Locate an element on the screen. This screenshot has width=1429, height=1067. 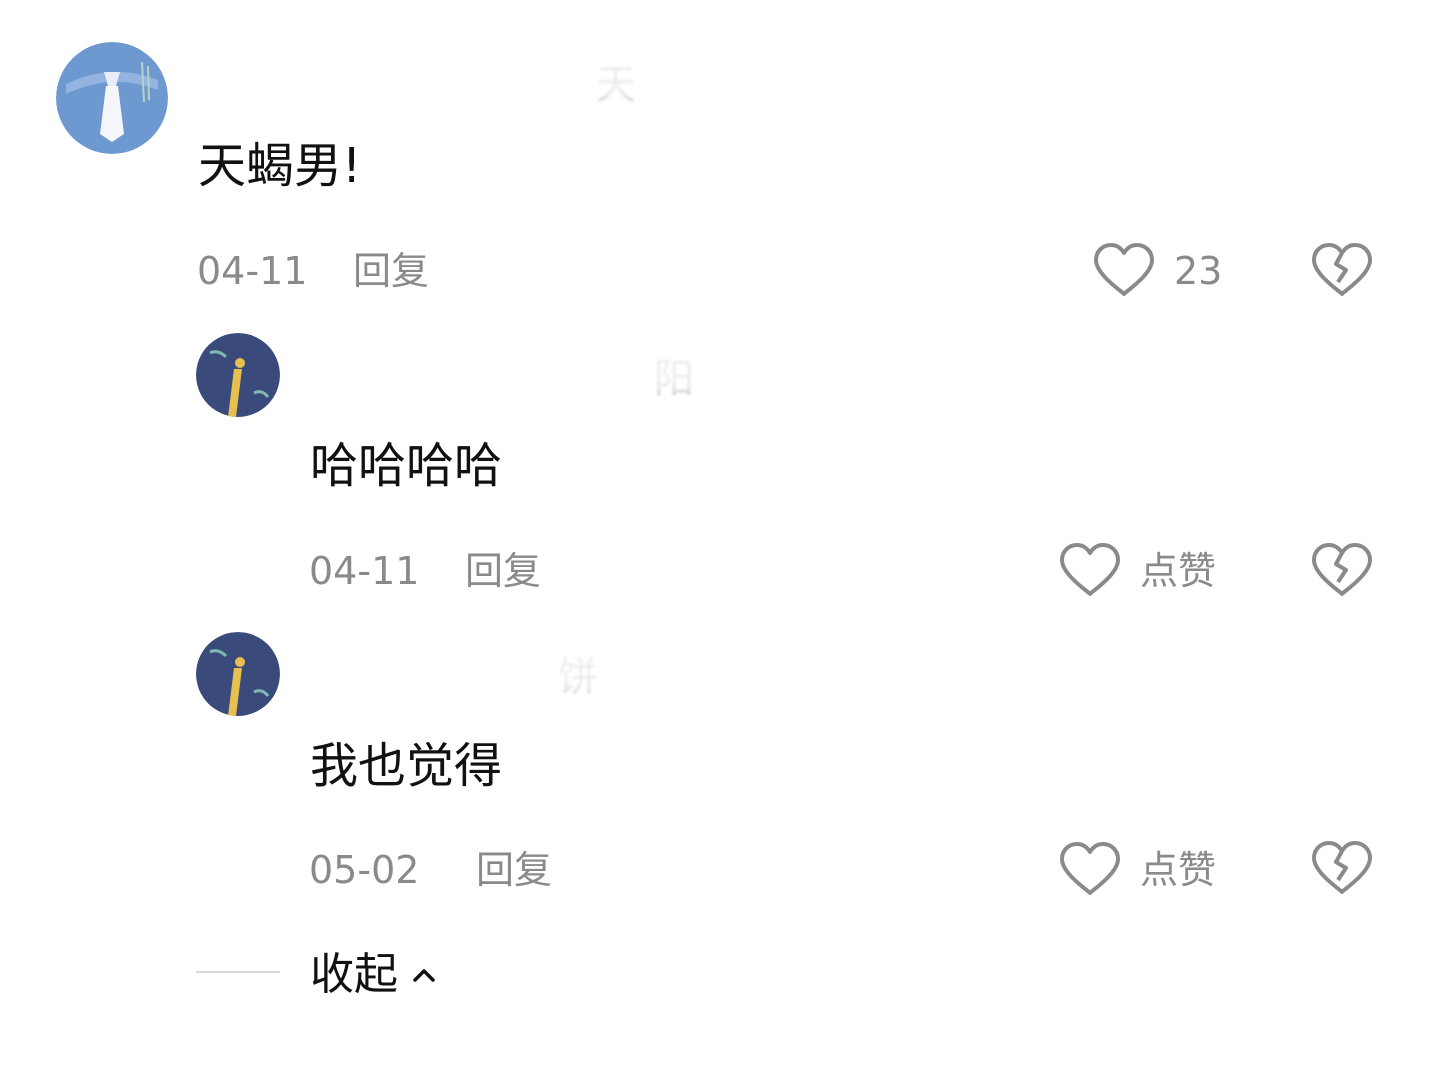
author-name: 阳 is located at coordinates (508, 368).